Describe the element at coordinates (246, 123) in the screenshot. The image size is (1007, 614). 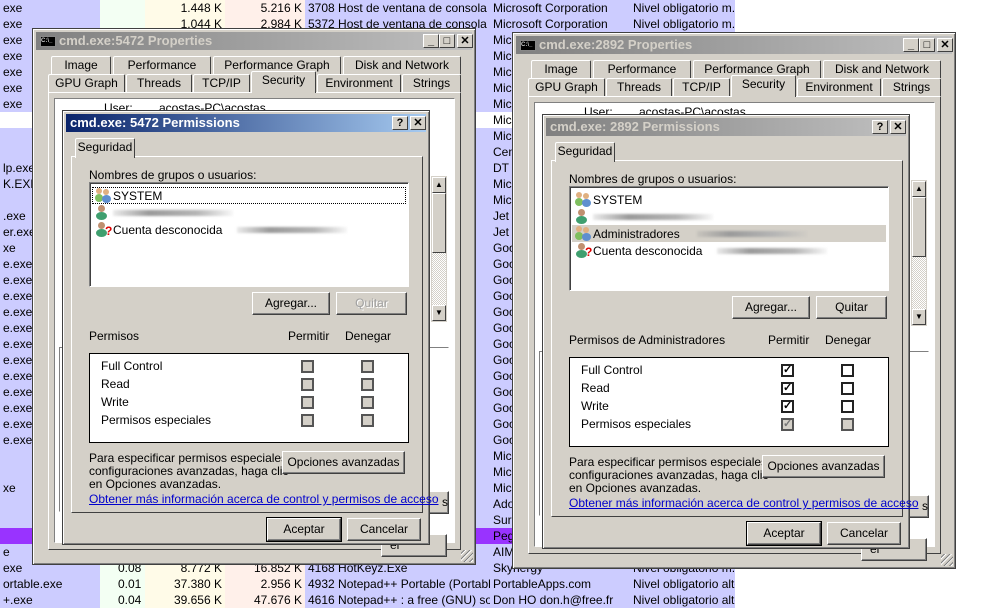
I see `title-bar: cmd.exe: 5472 Permissions? ✕` at that location.